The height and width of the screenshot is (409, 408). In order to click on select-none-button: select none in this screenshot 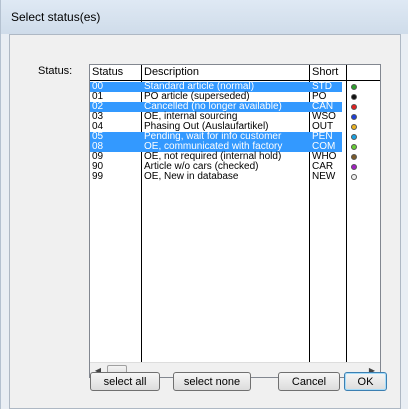, I will do `click(212, 381)`.